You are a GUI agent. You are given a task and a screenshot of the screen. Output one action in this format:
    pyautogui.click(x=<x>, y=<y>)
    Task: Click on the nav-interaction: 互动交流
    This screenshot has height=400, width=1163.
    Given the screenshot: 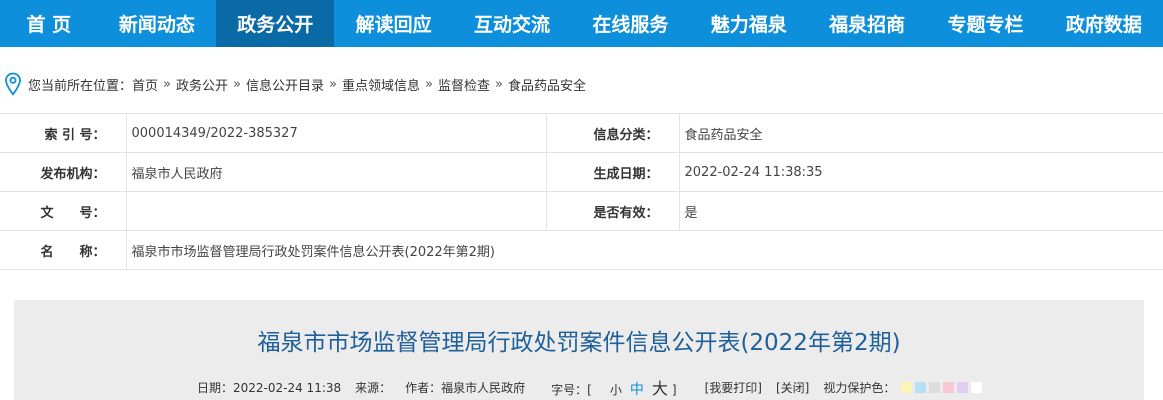 What is the action you would take?
    pyautogui.click(x=512, y=23)
    